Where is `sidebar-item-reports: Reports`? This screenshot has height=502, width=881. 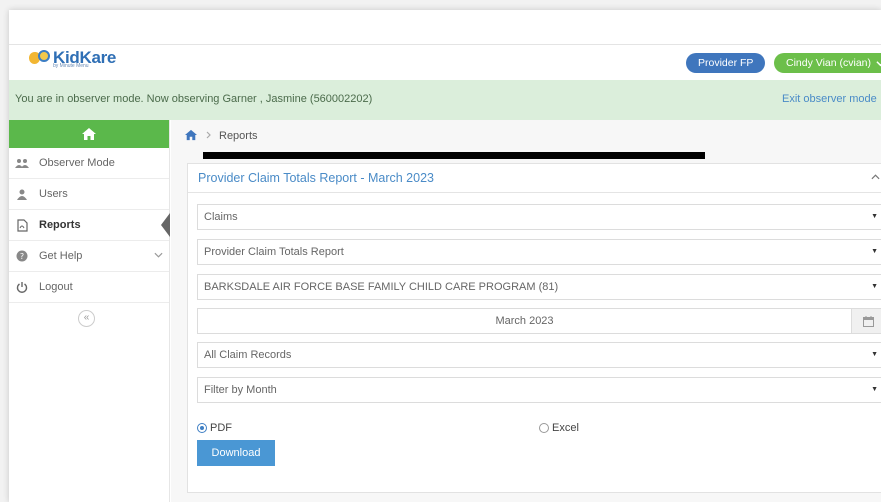
sidebar-item-reports: Reports is located at coordinates (89, 225).